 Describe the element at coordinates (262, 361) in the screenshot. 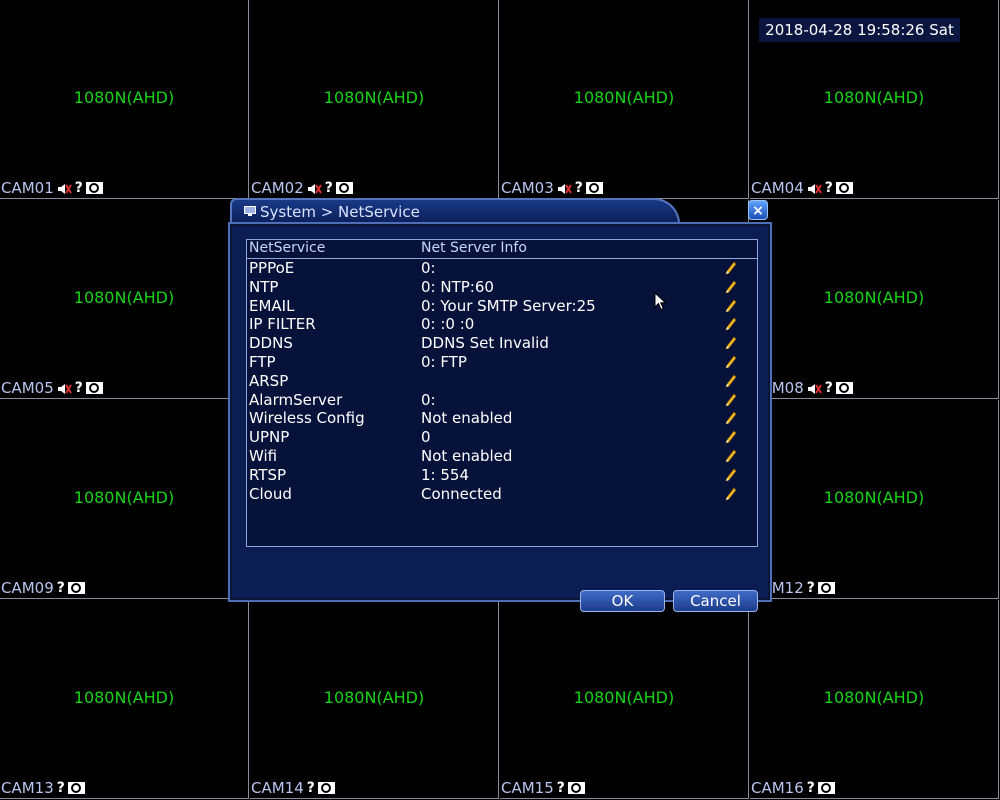

I see `service-name: FTP` at that location.